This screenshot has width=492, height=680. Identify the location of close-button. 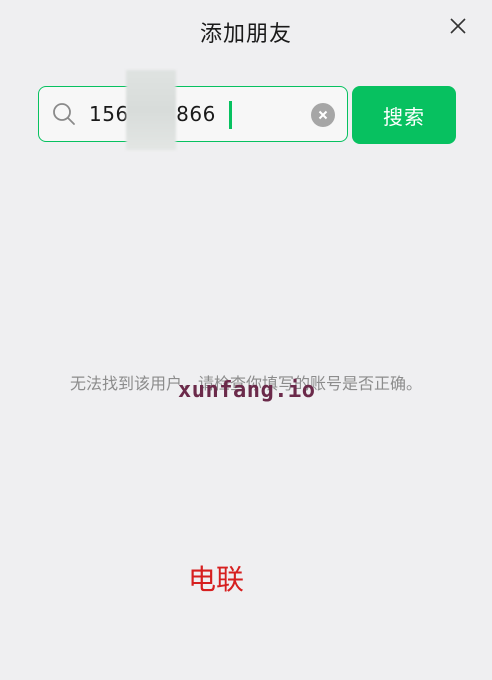
(458, 26).